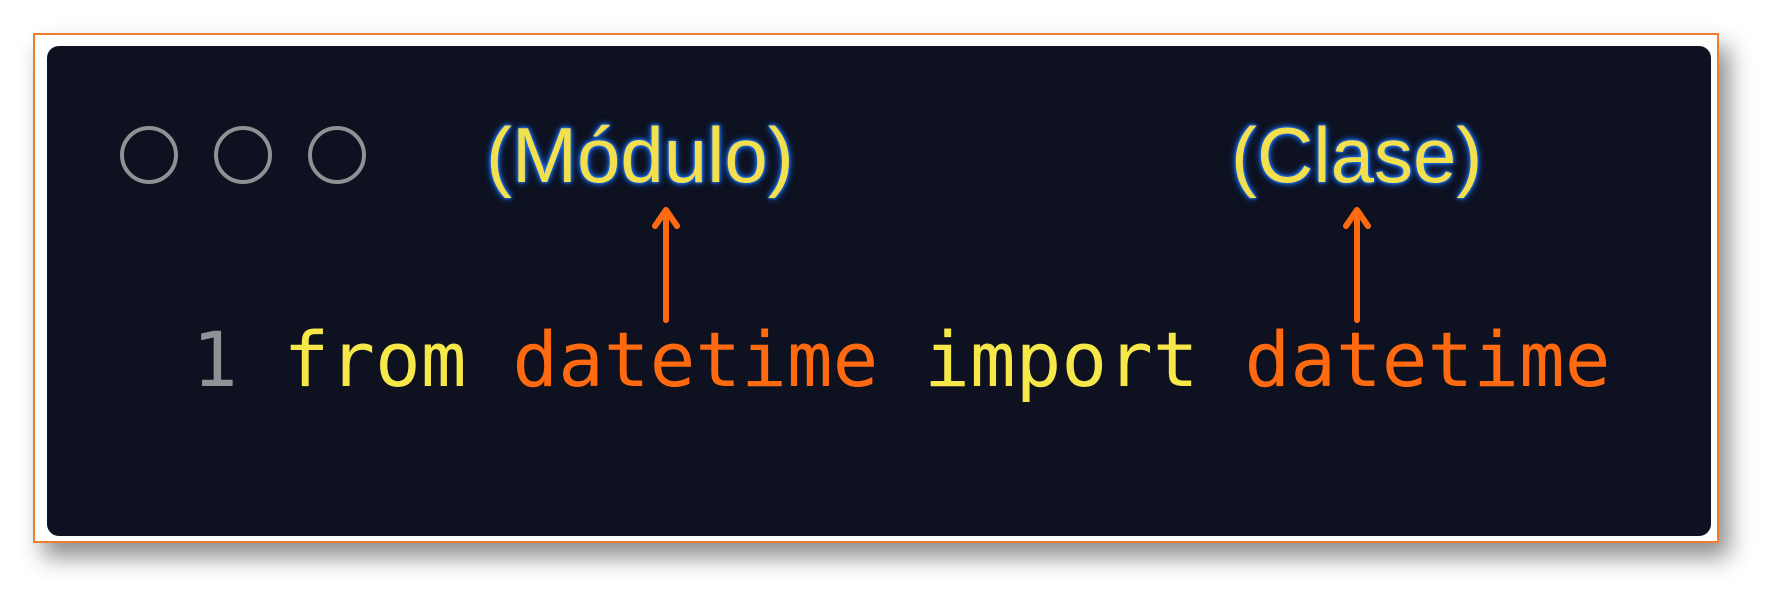 The width and height of the screenshot is (1787, 612). I want to click on module-annotation: (Módulo), so click(640, 155).